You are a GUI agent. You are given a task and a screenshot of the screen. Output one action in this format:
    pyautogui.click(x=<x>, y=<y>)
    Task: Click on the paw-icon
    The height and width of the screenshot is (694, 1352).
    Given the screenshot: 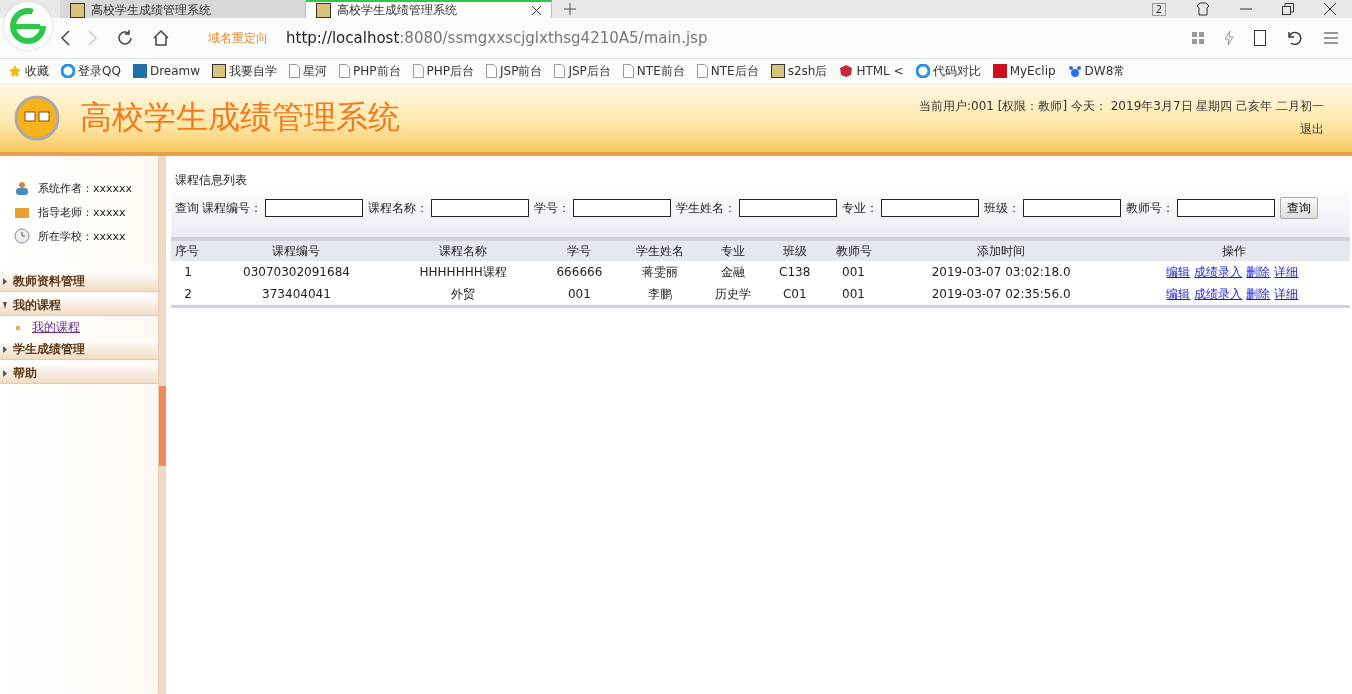 What is the action you would take?
    pyautogui.click(x=1074, y=71)
    